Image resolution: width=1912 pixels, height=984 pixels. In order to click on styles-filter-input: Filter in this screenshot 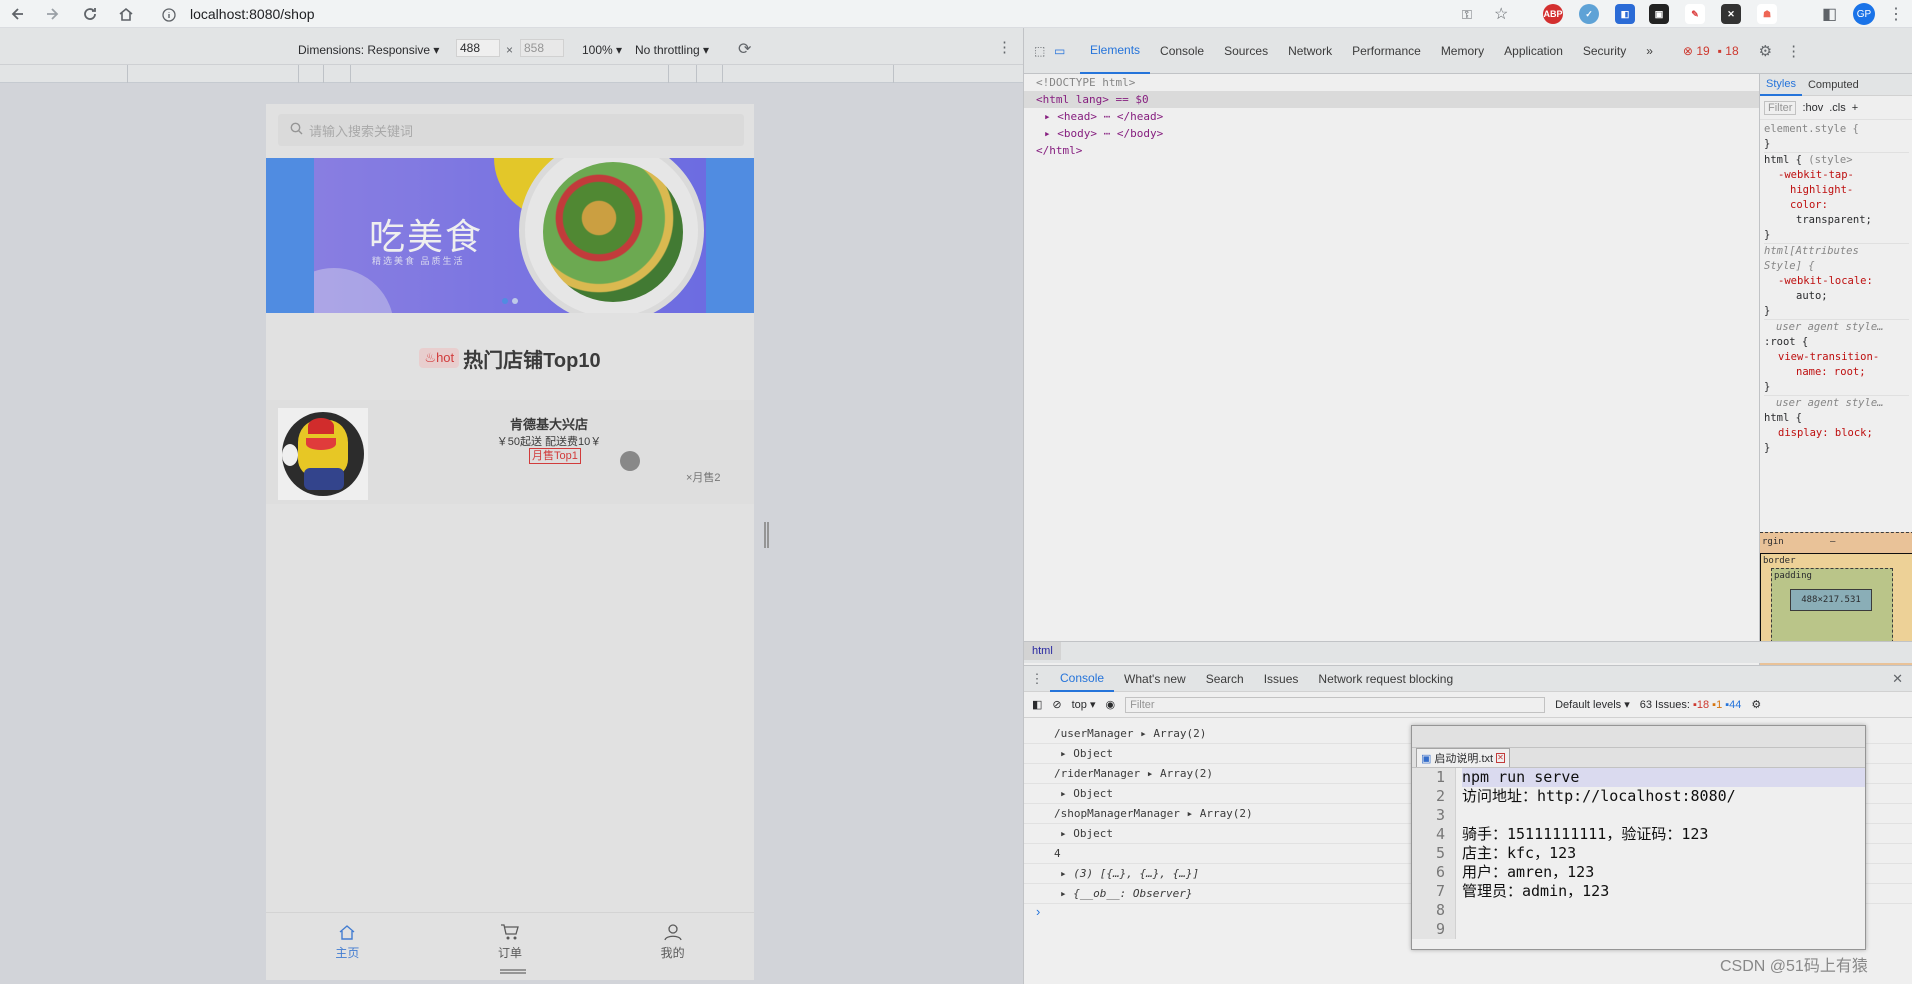, I will do `click(1780, 107)`.